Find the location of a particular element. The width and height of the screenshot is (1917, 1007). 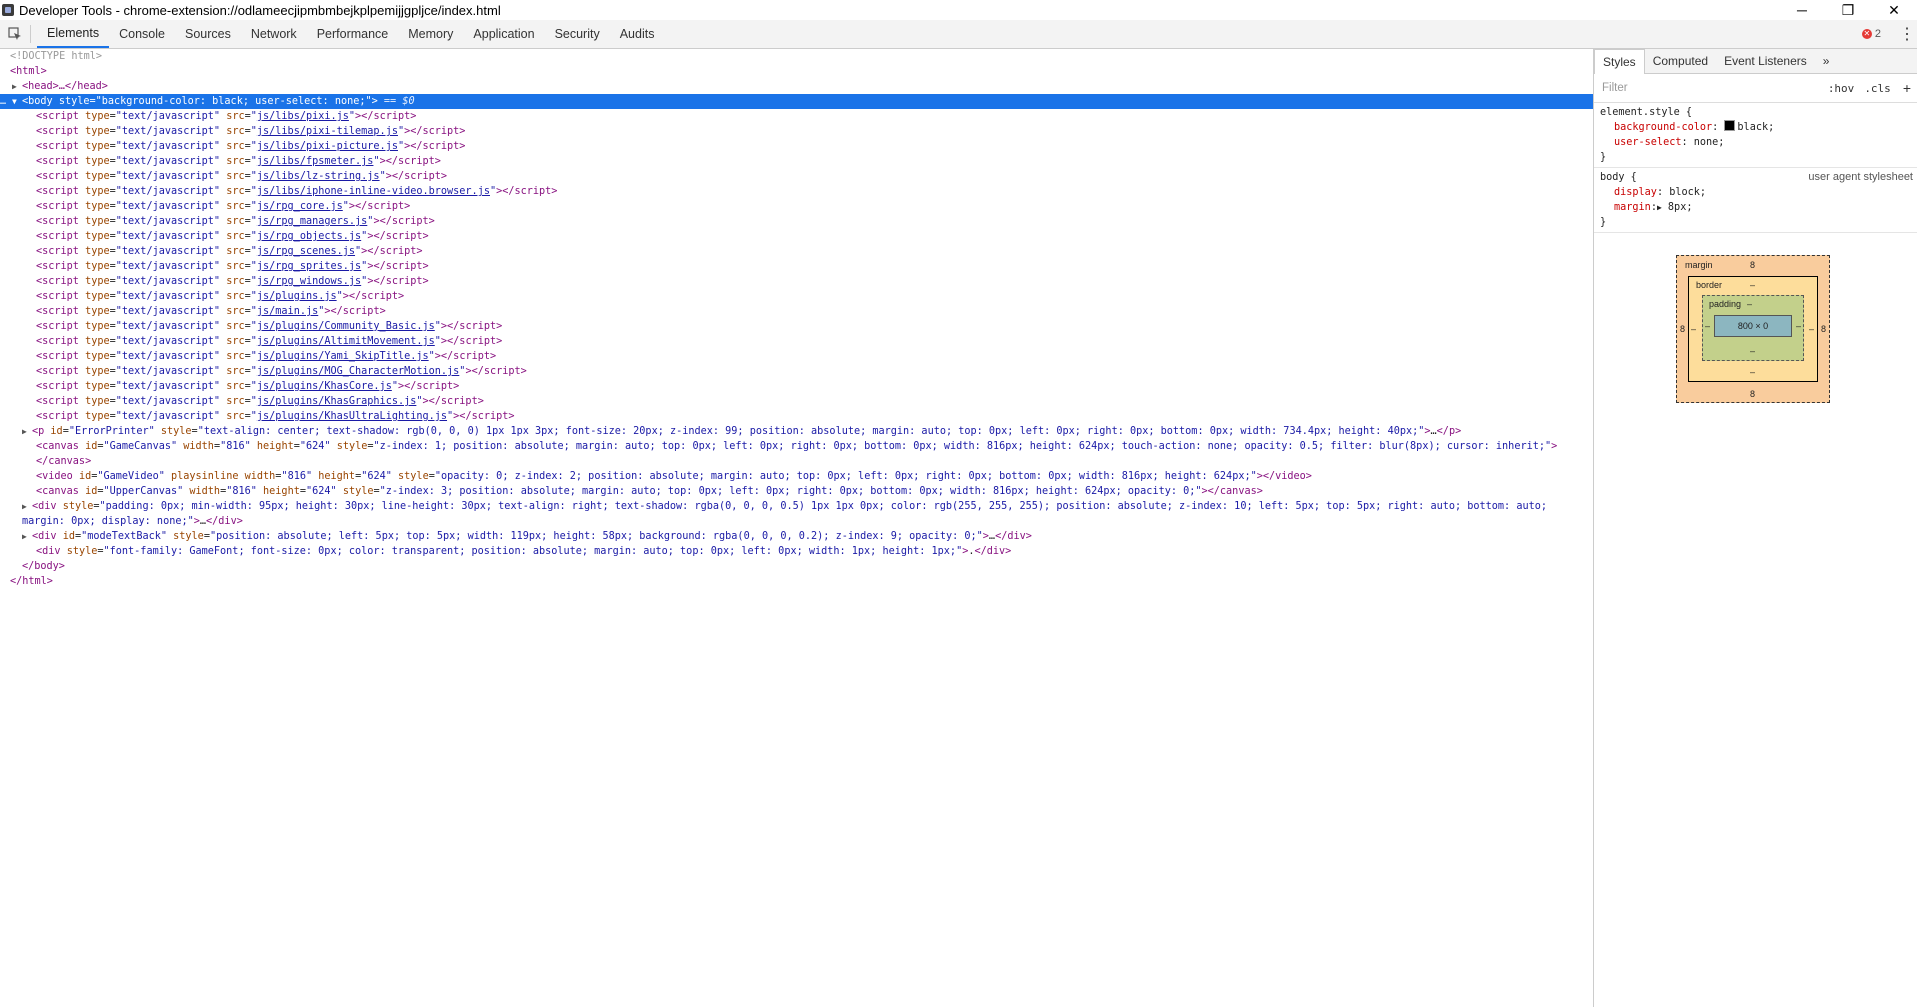

close-button: ✕ is located at coordinates (1894, 10).